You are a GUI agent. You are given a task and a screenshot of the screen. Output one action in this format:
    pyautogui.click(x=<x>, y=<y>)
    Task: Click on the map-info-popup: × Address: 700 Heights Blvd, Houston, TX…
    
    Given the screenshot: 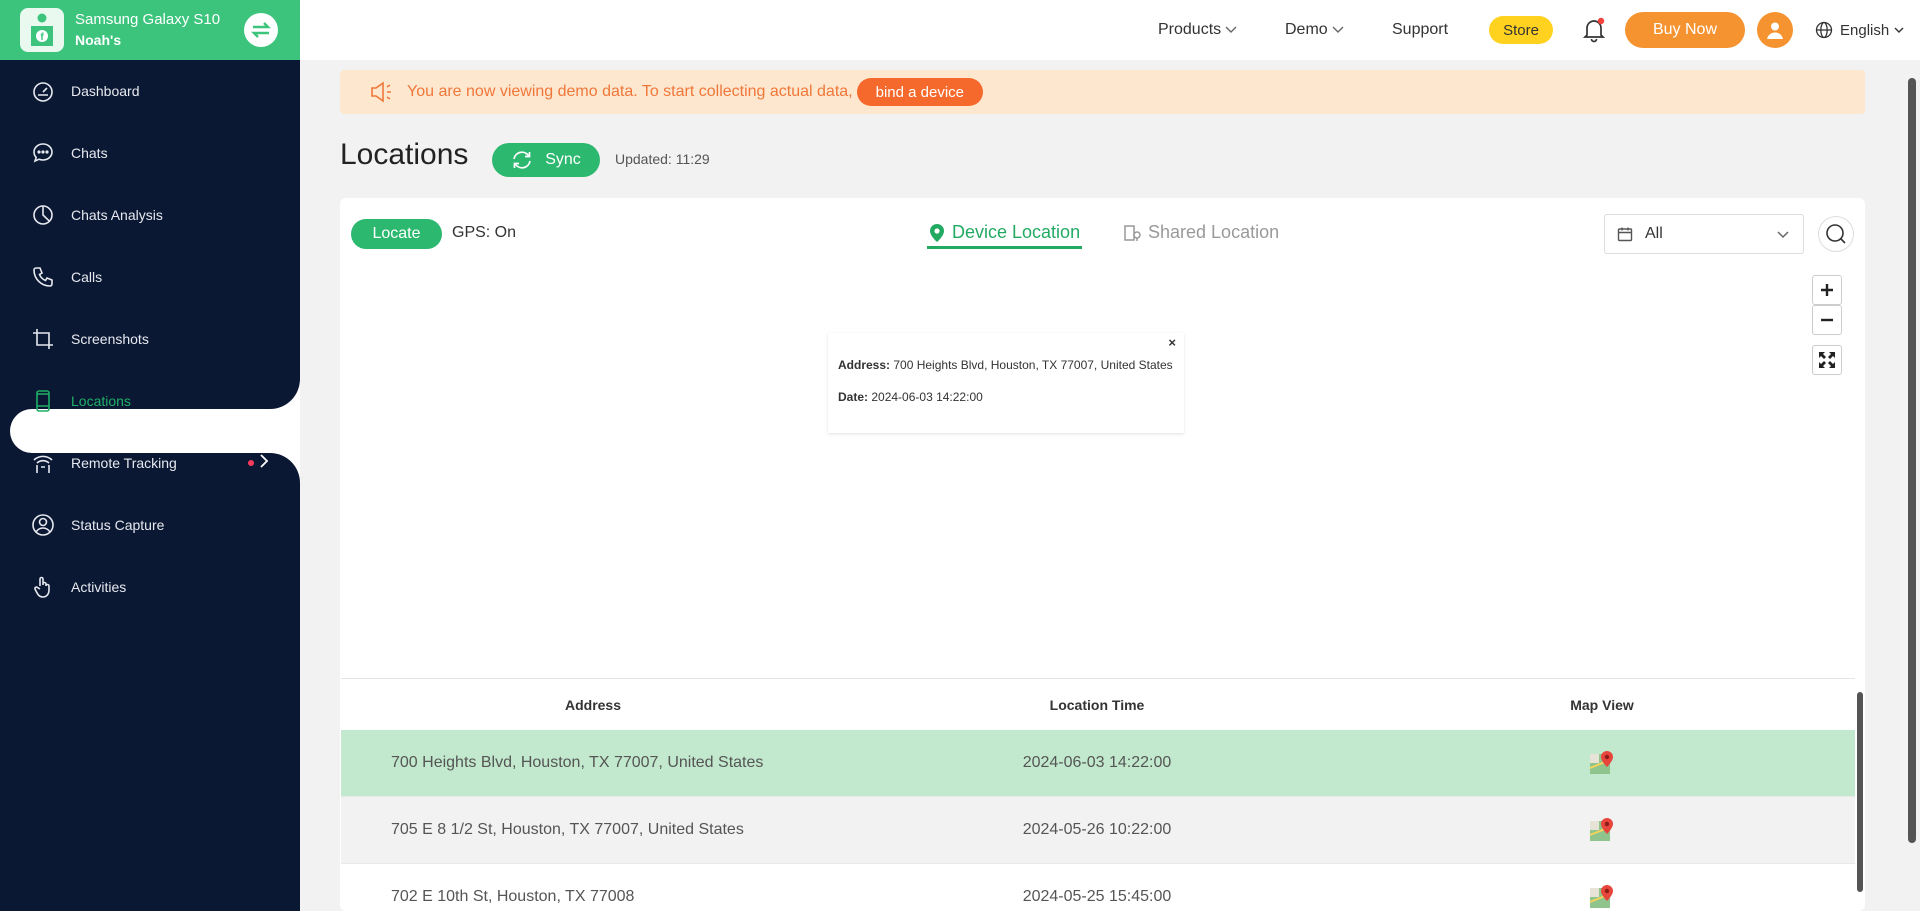 What is the action you would take?
    pyautogui.click(x=1006, y=383)
    